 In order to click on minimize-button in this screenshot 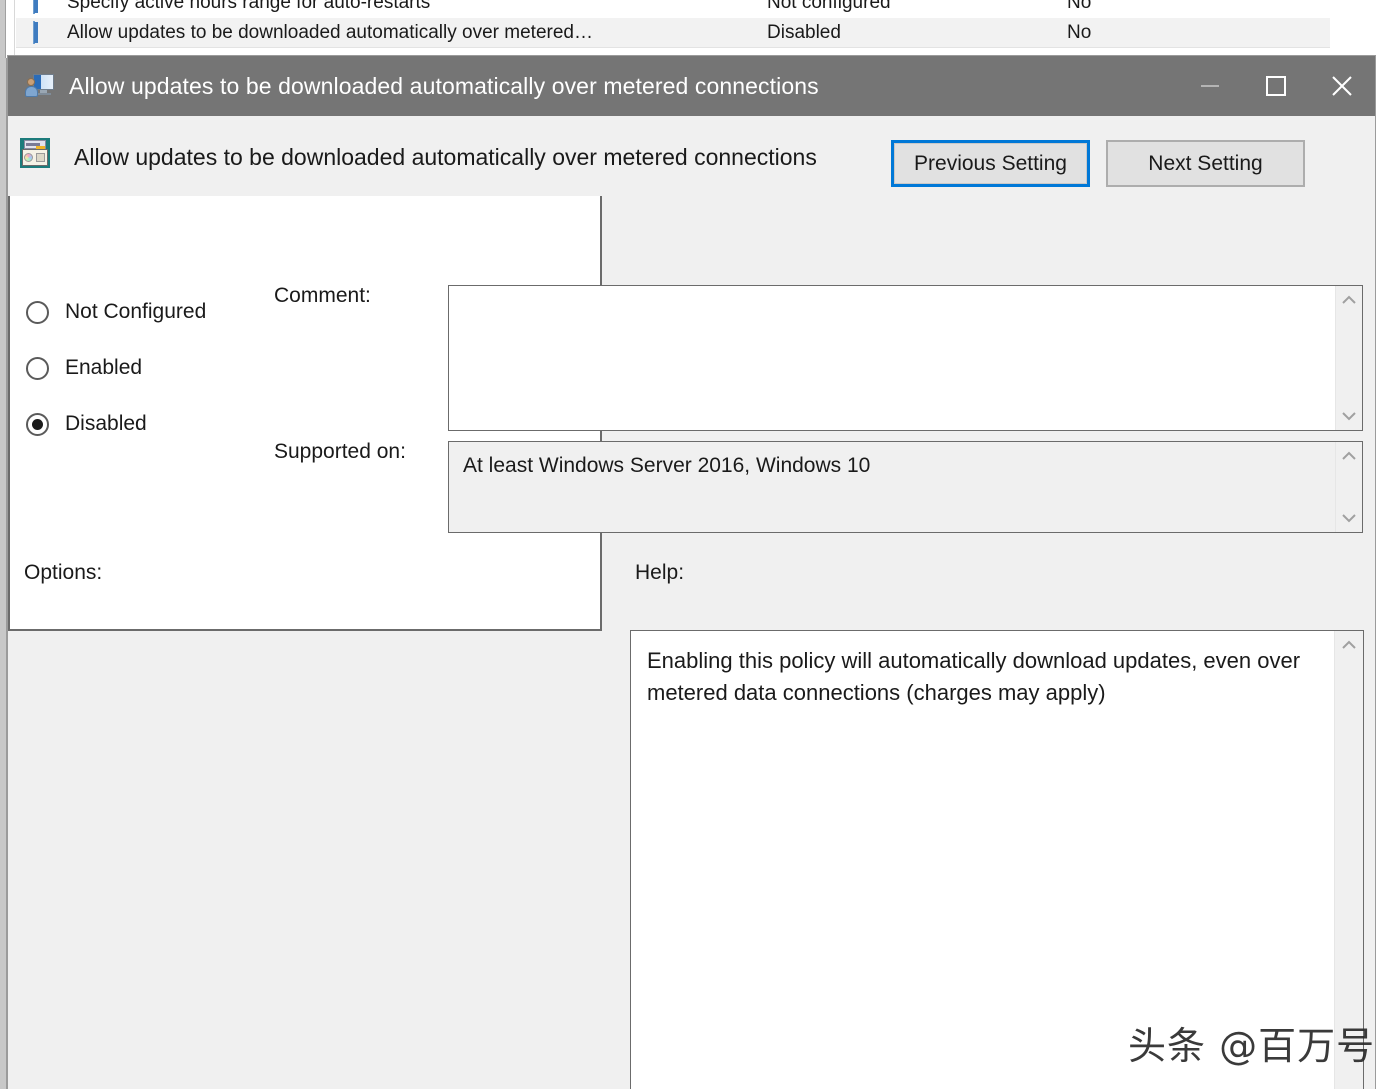, I will do `click(1210, 86)`.